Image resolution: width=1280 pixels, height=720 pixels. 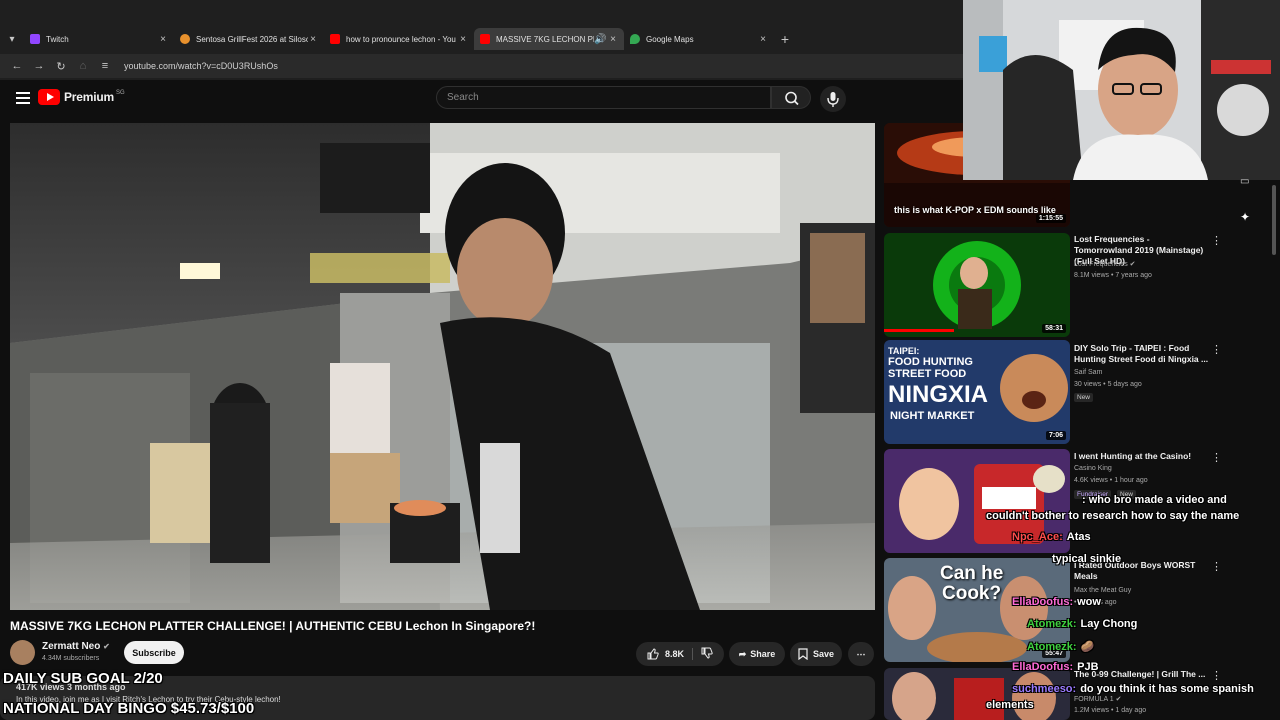 I want to click on channel-name-text: Zermatt Neo, so click(x=71, y=646).